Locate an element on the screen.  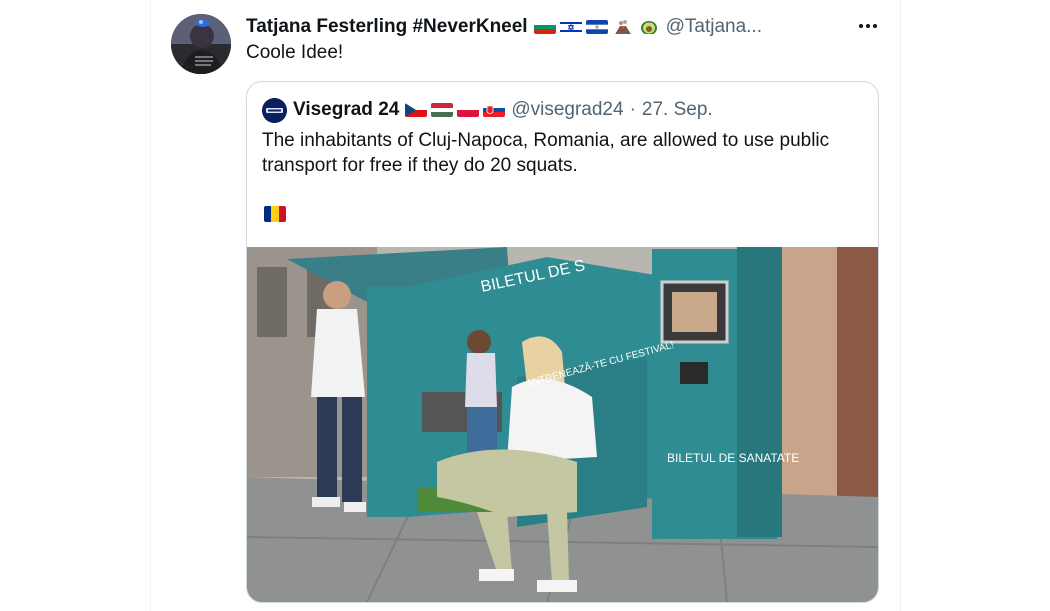
quoted-avatar is located at coordinates (274, 110).